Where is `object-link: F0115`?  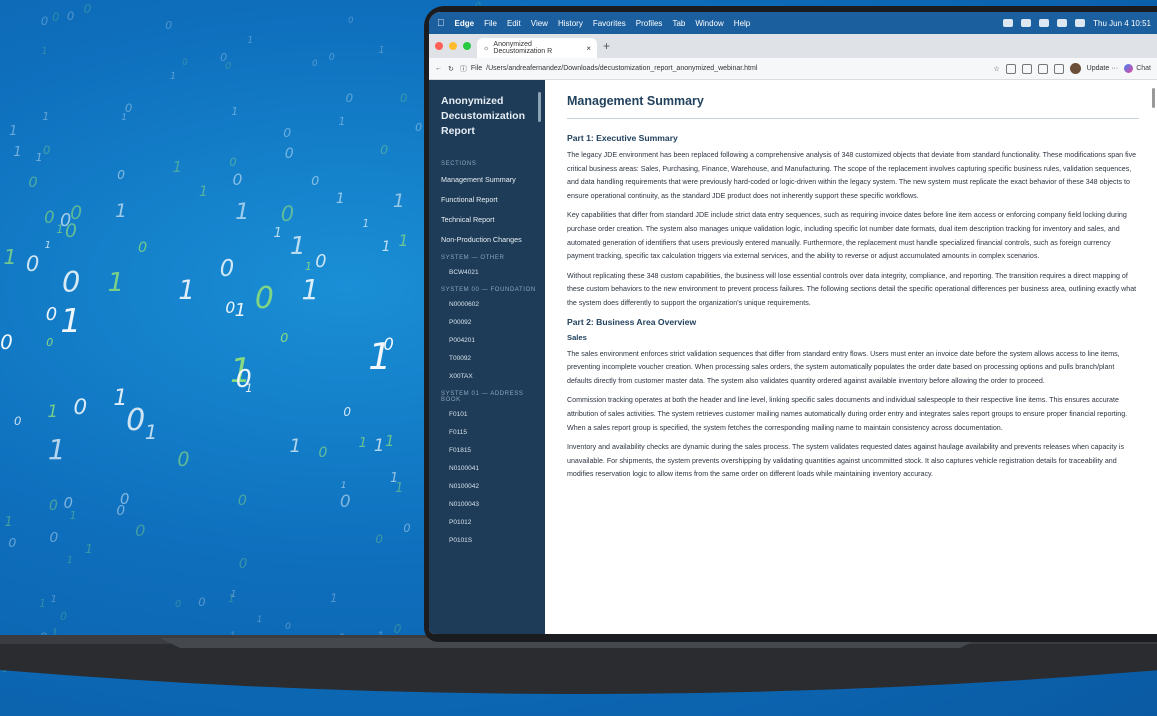
object-link: F0115 is located at coordinates (493, 432).